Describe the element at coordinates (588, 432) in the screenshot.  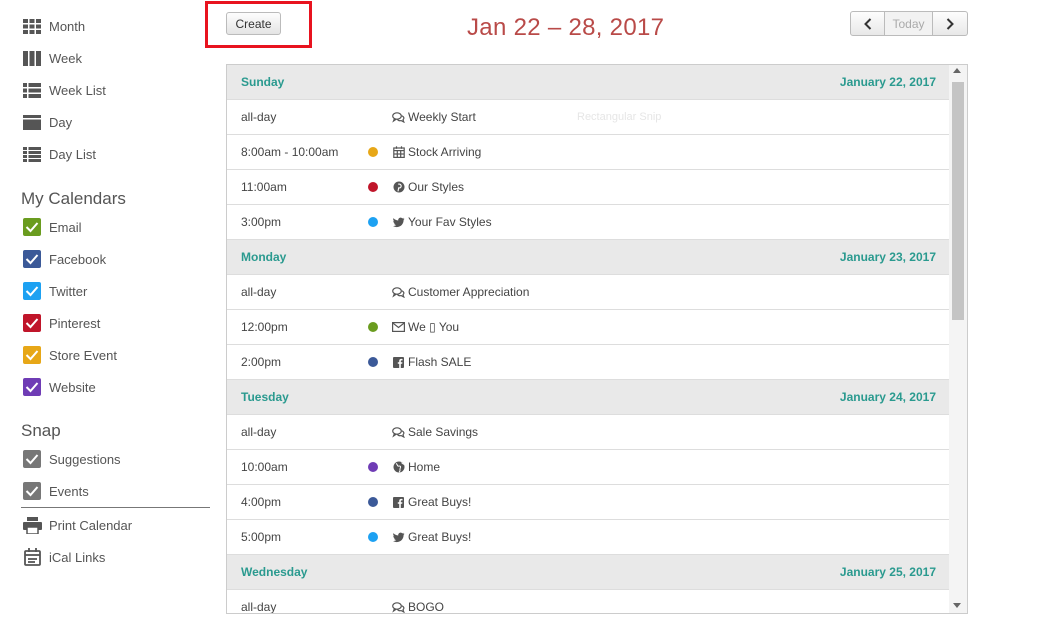
I see `event-row: all-day Sale Savings` at that location.